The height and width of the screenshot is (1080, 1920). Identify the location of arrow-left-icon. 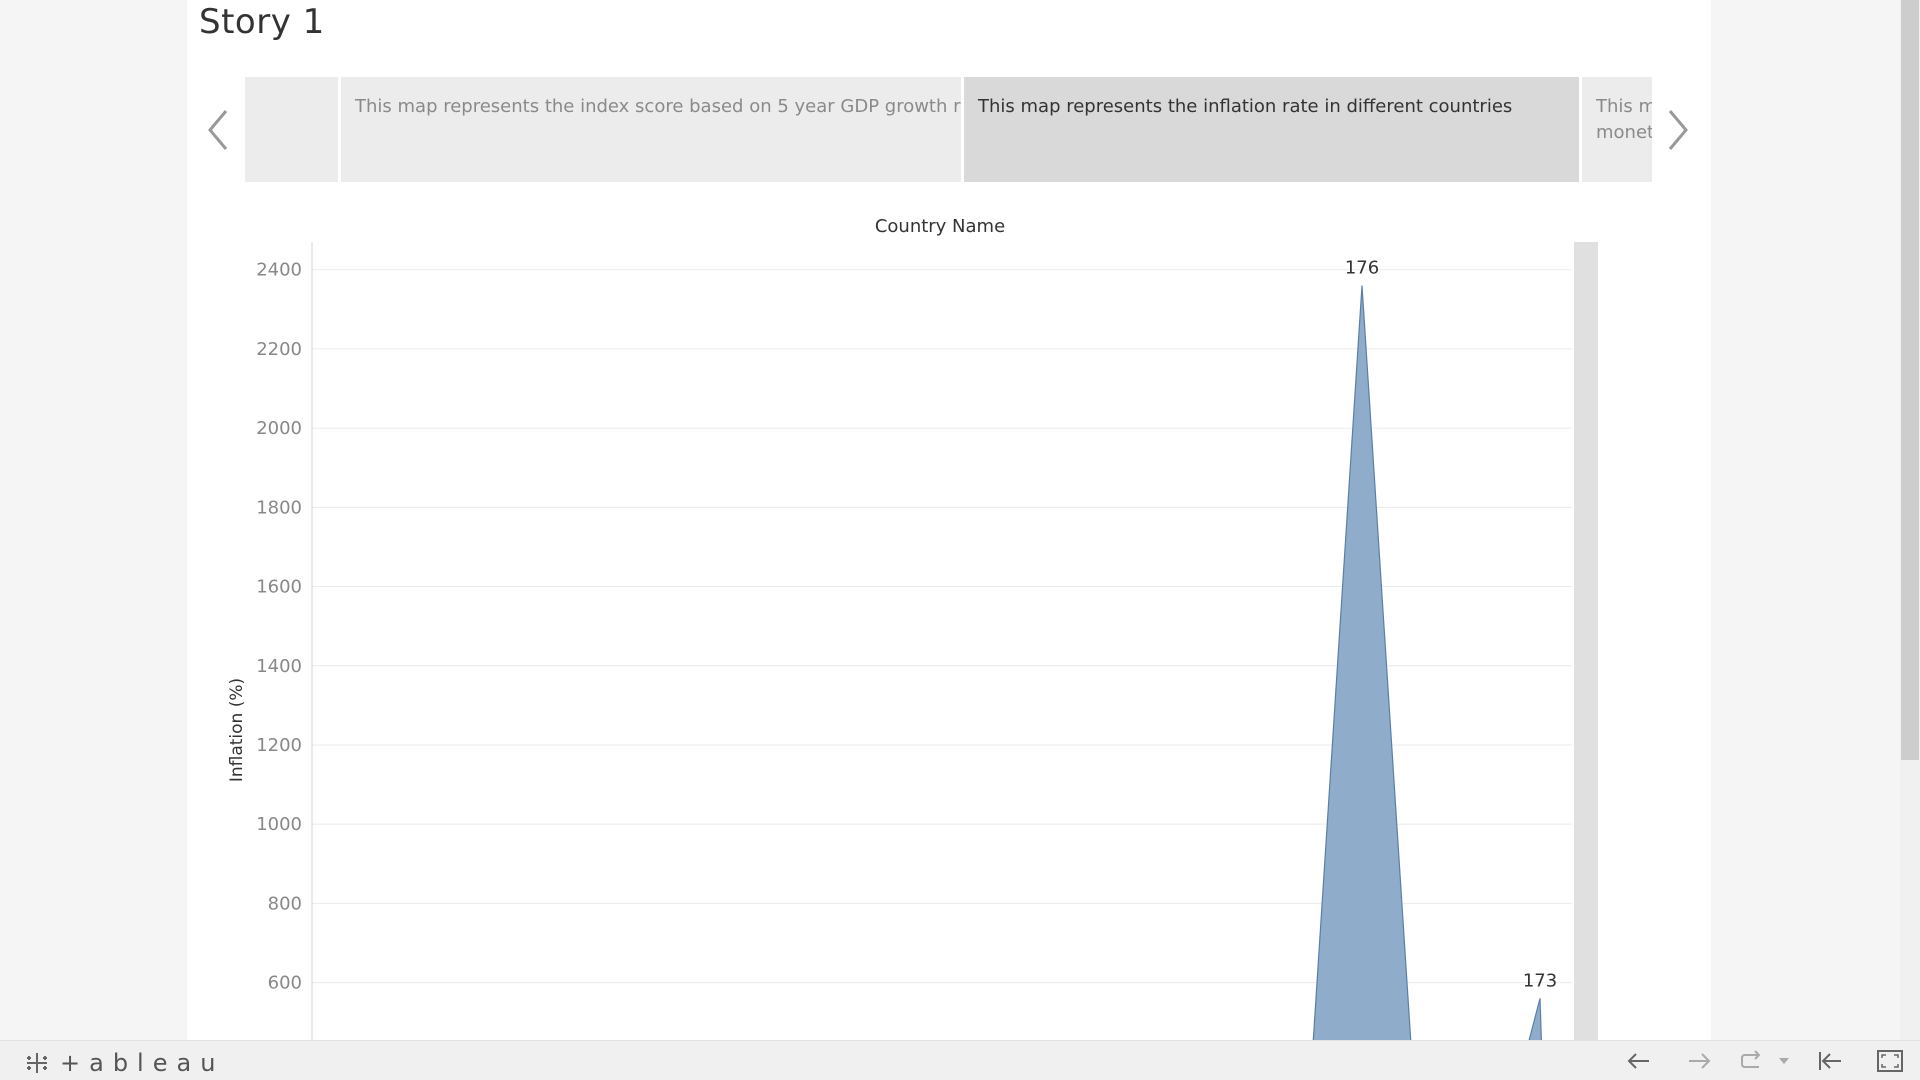
(1638, 1061).